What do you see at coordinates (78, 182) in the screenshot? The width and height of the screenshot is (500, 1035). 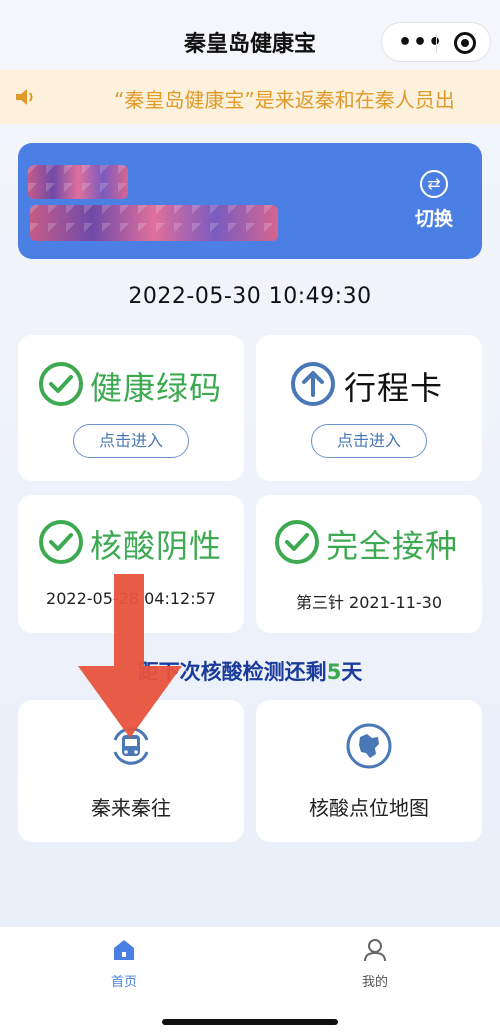 I see `blurred-name` at bounding box center [78, 182].